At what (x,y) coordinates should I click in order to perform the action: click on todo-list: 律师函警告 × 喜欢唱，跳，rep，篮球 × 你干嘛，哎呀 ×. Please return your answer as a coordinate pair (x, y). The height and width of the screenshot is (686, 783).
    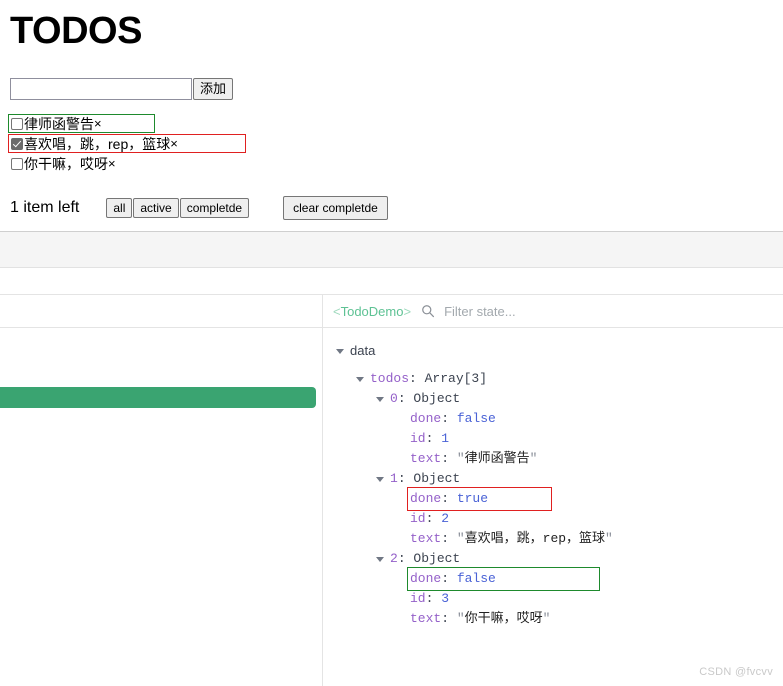
    Looking at the image, I should click on (158, 144).